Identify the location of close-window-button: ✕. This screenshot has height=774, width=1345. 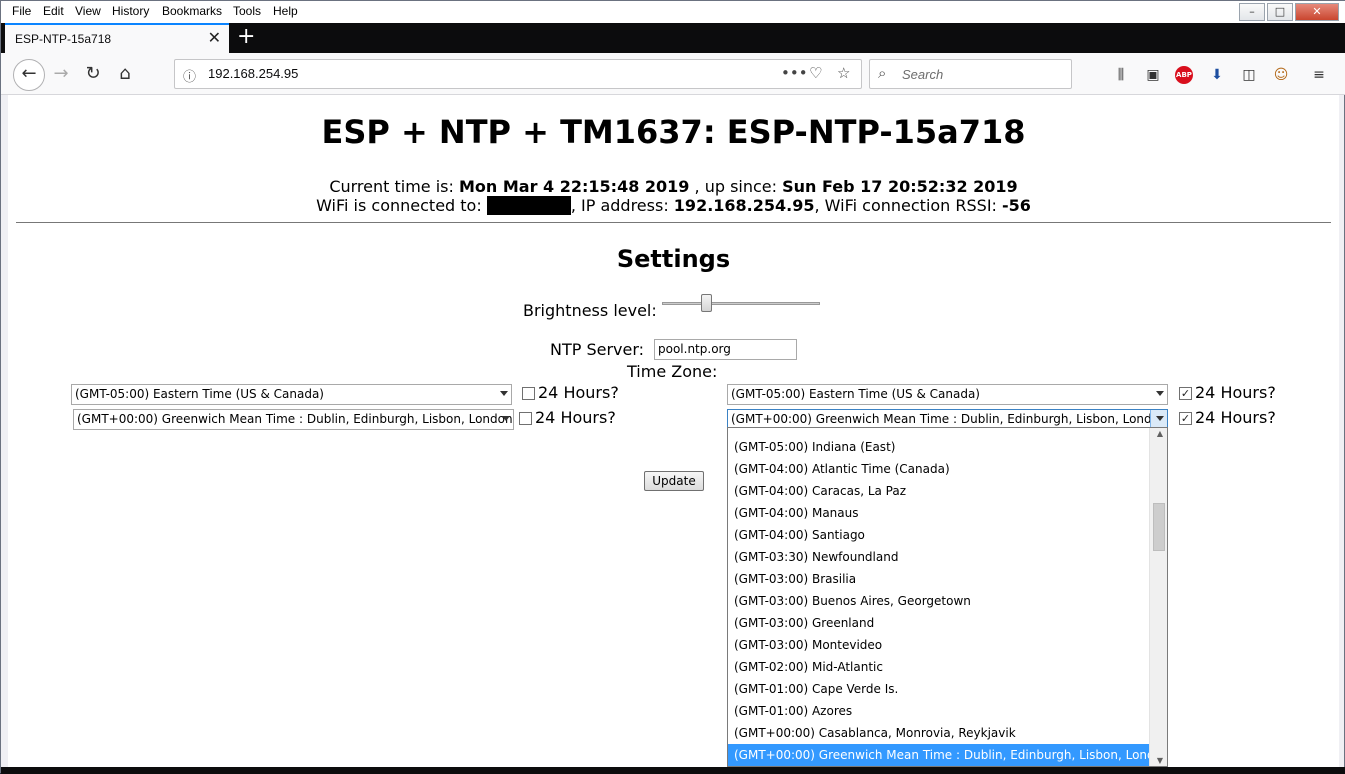
(1317, 12).